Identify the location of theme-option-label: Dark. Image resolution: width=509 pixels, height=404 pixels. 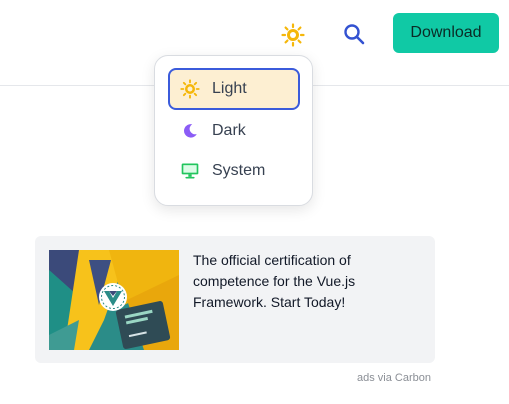
(229, 130).